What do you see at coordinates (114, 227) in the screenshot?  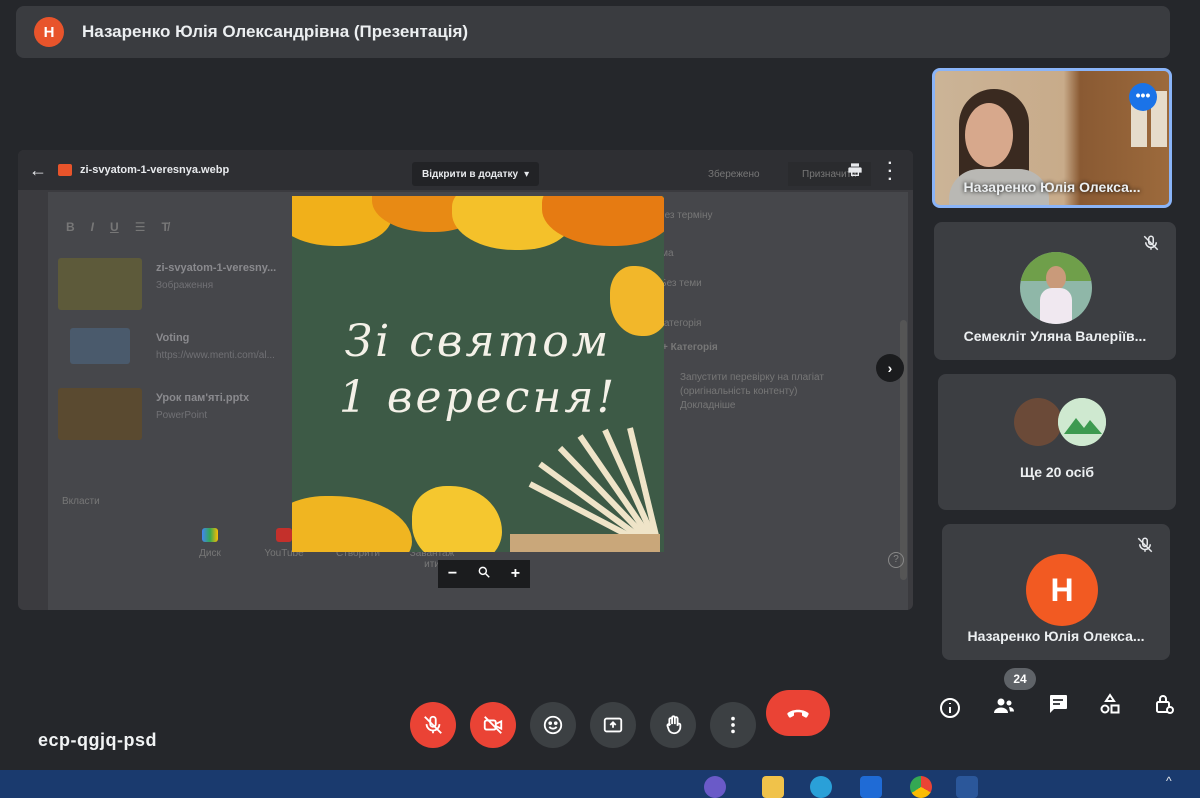 I see `underline-icon: U` at bounding box center [114, 227].